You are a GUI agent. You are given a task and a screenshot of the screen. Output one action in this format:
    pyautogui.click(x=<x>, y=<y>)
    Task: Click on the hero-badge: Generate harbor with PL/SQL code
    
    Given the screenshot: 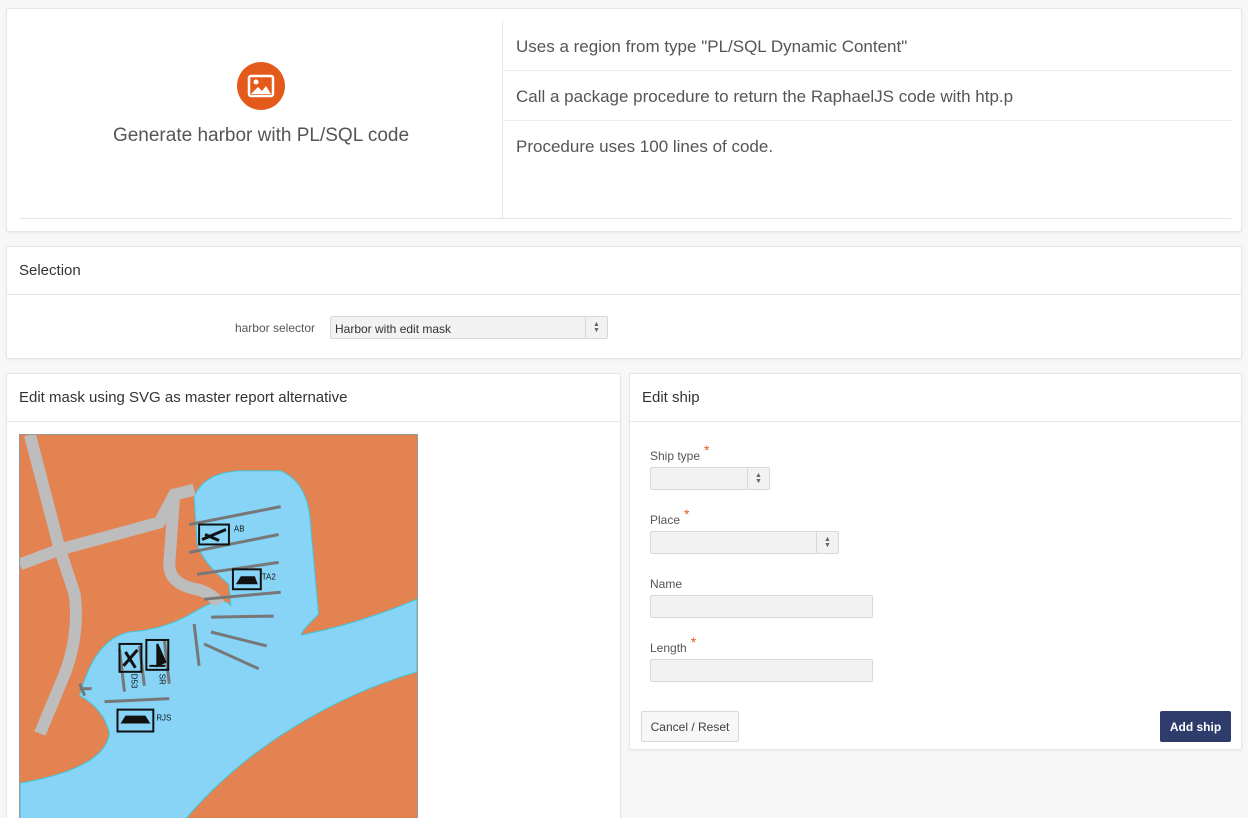 What is the action you would take?
    pyautogui.click(x=261, y=120)
    